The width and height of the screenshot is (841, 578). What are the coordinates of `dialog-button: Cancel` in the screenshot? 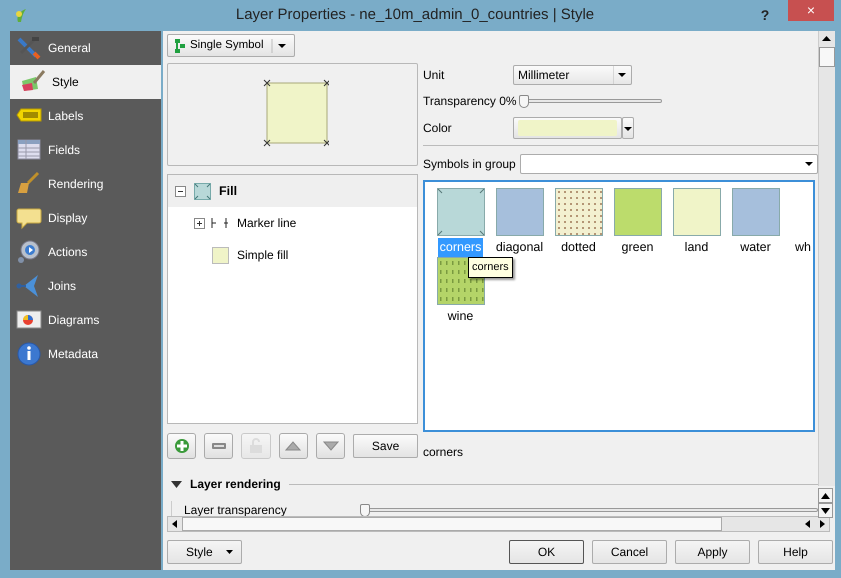 It's located at (629, 552).